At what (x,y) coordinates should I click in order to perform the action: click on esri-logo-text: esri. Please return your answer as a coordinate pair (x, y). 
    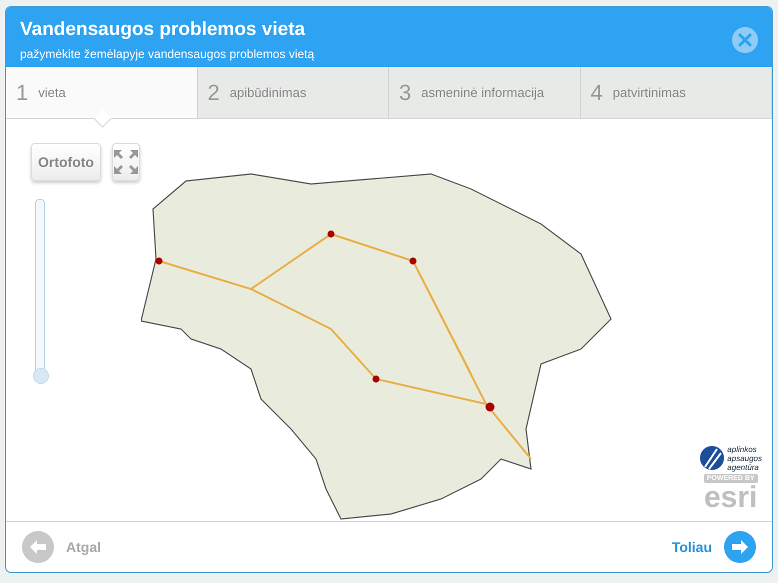
    Looking at the image, I should click on (731, 497).